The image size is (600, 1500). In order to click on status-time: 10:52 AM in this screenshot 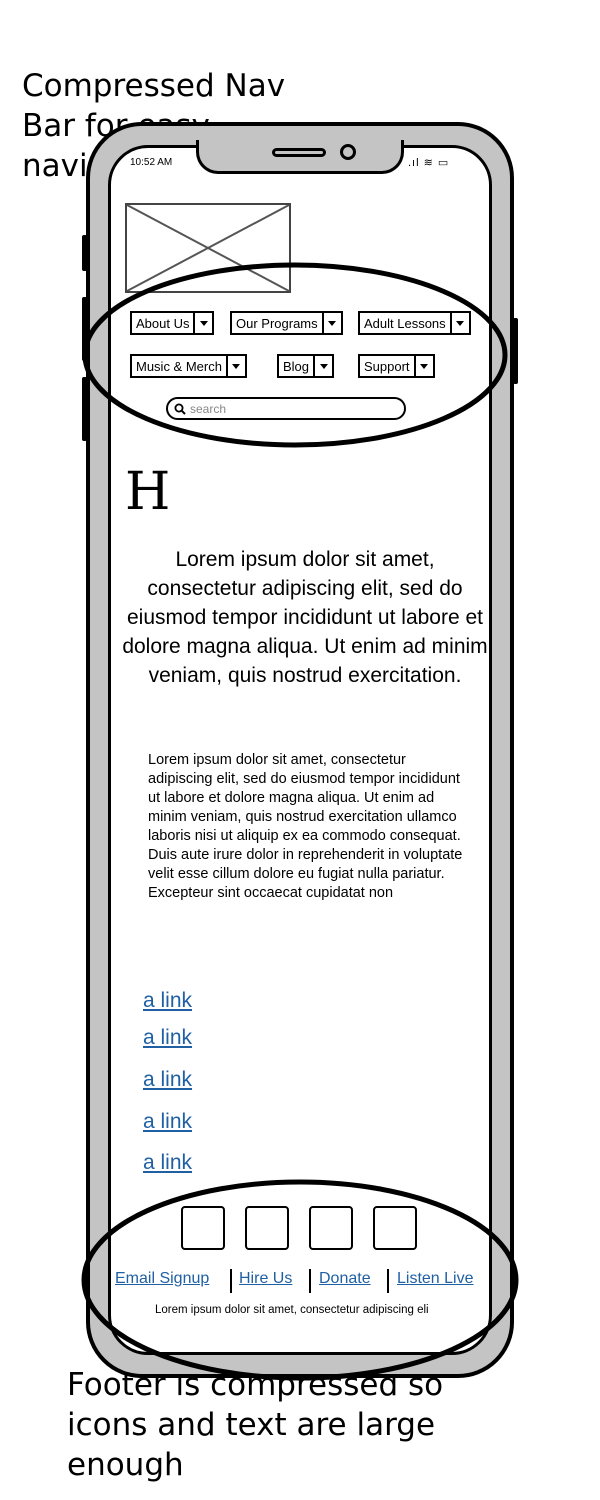, I will do `click(151, 162)`.